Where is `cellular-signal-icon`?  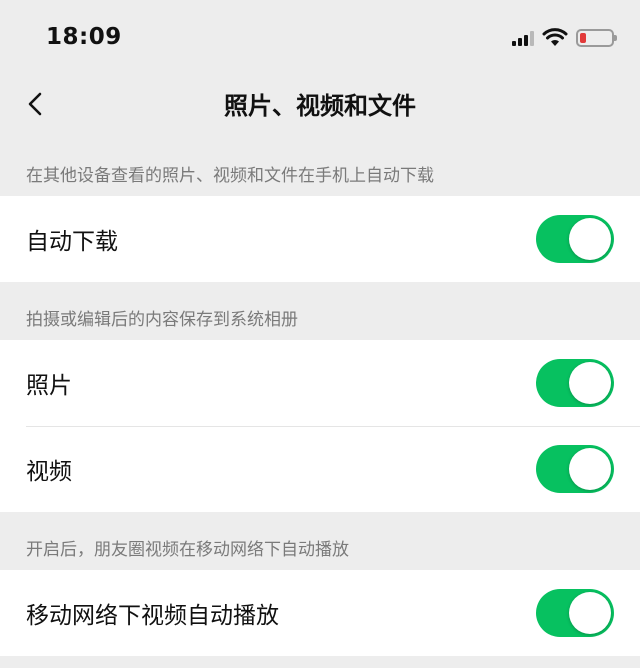 cellular-signal-icon is located at coordinates (523, 38).